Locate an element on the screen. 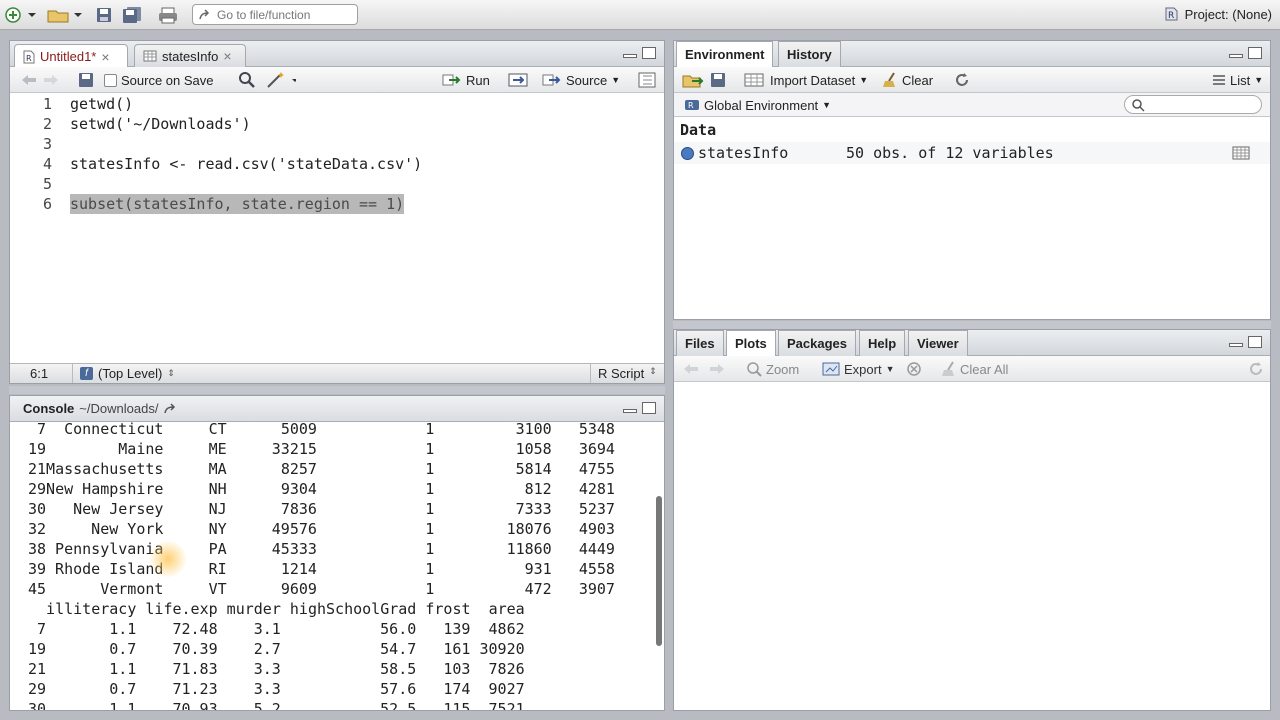 The width and height of the screenshot is (1280, 720). outline-icon is located at coordinates (647, 80).